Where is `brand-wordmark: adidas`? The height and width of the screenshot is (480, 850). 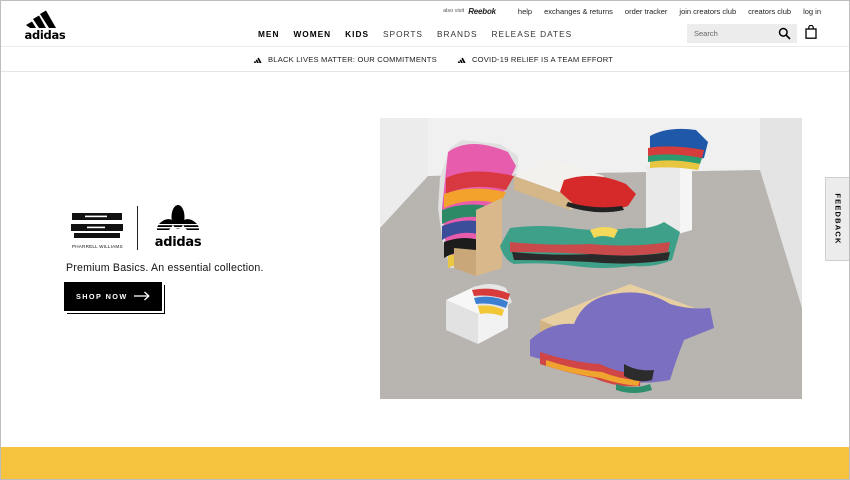
brand-wordmark: adidas is located at coordinates (178, 242).